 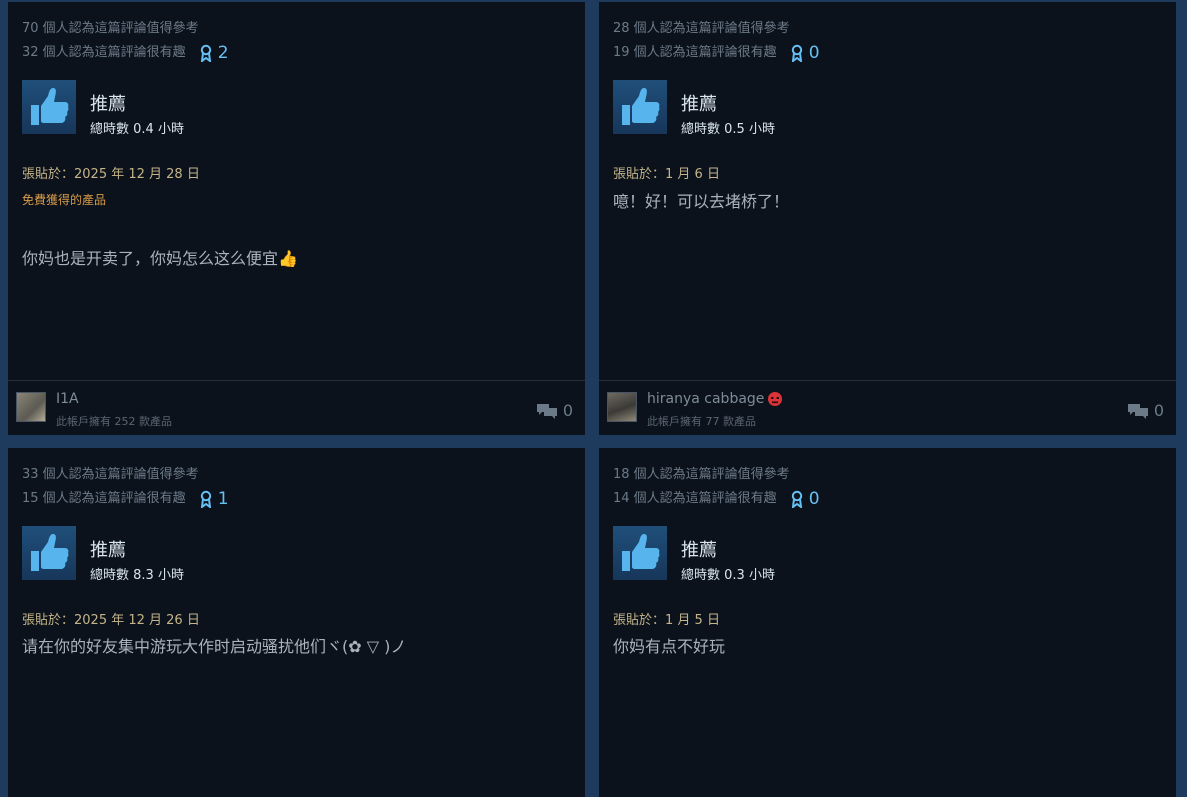 What do you see at coordinates (104, 498) in the screenshot?
I see `funny-count: 15 個人認為這篇評論很有趣` at bounding box center [104, 498].